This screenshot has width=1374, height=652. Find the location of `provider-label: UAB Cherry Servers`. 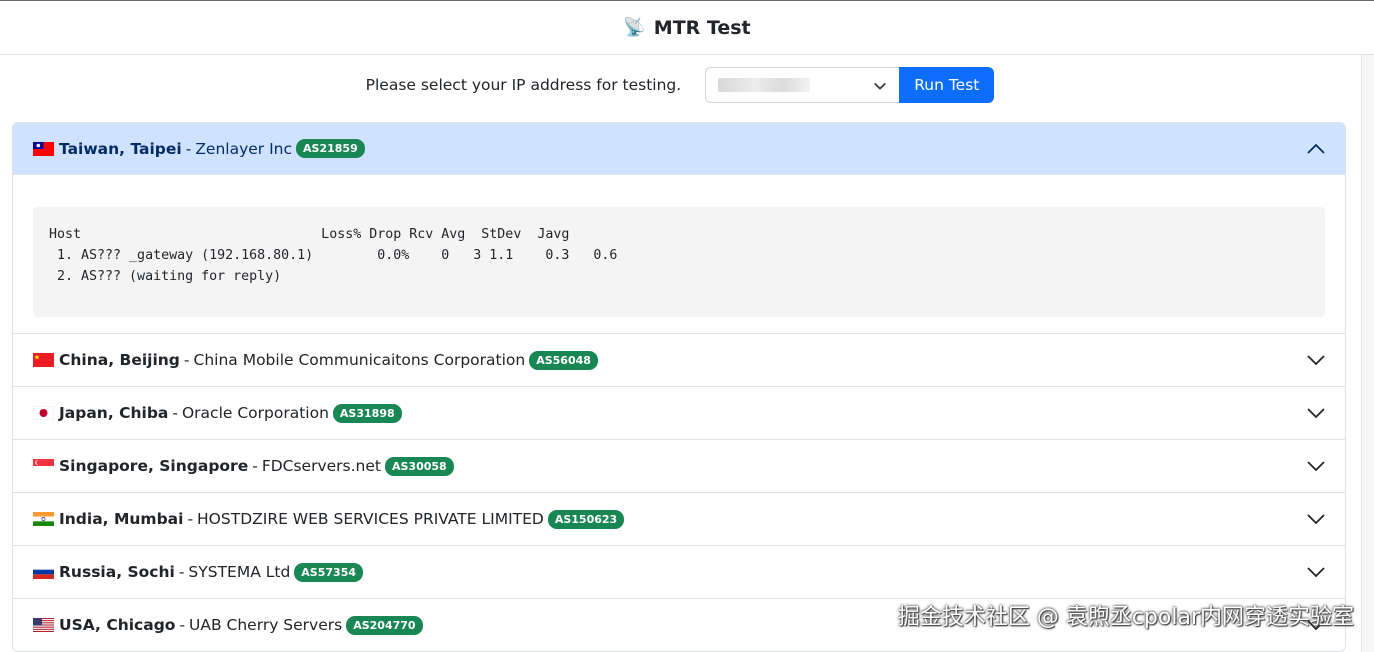

provider-label: UAB Cherry Servers is located at coordinates (266, 625).